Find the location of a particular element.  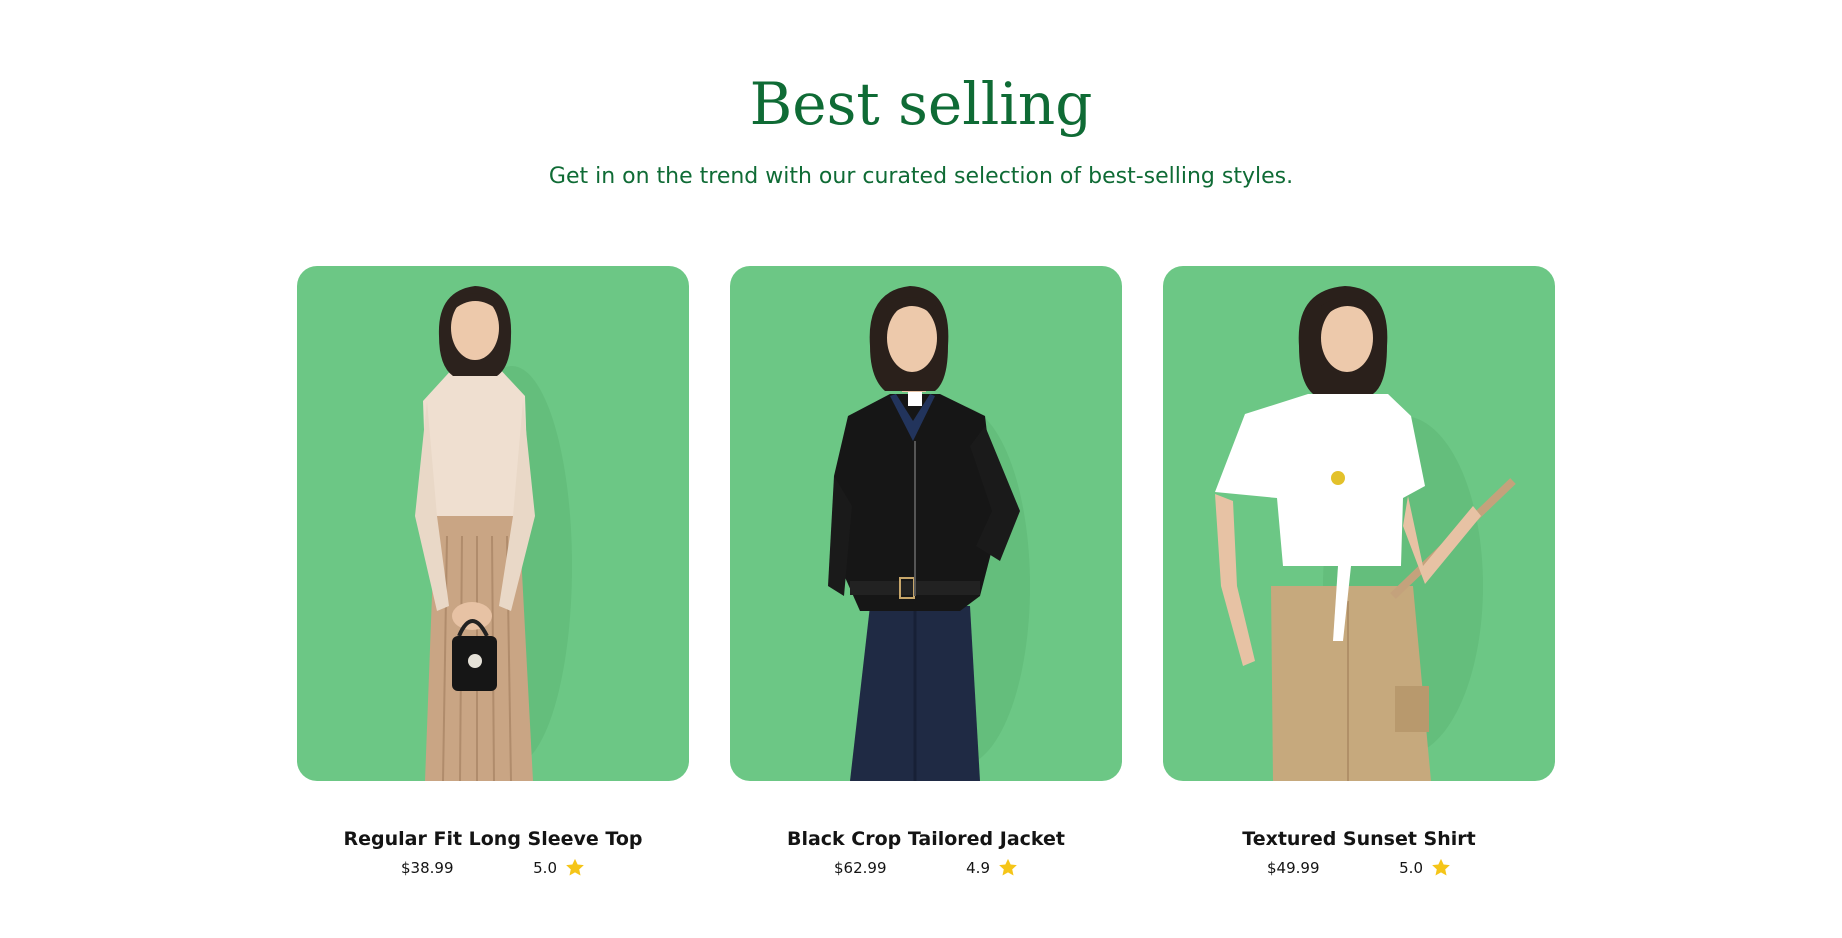

product-card: Regular Fit Long Sleeve Top $38.99 5.0 is located at coordinates (493, 571).